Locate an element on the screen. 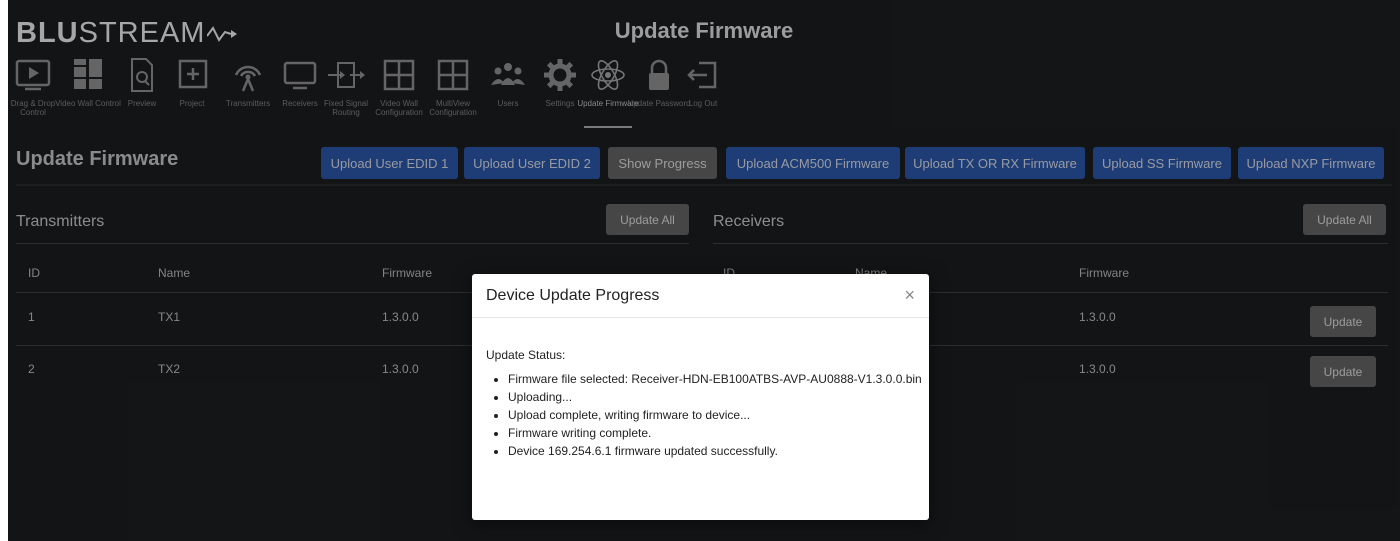 This screenshot has height=541, width=1400. modal-divider is located at coordinates (700, 317).